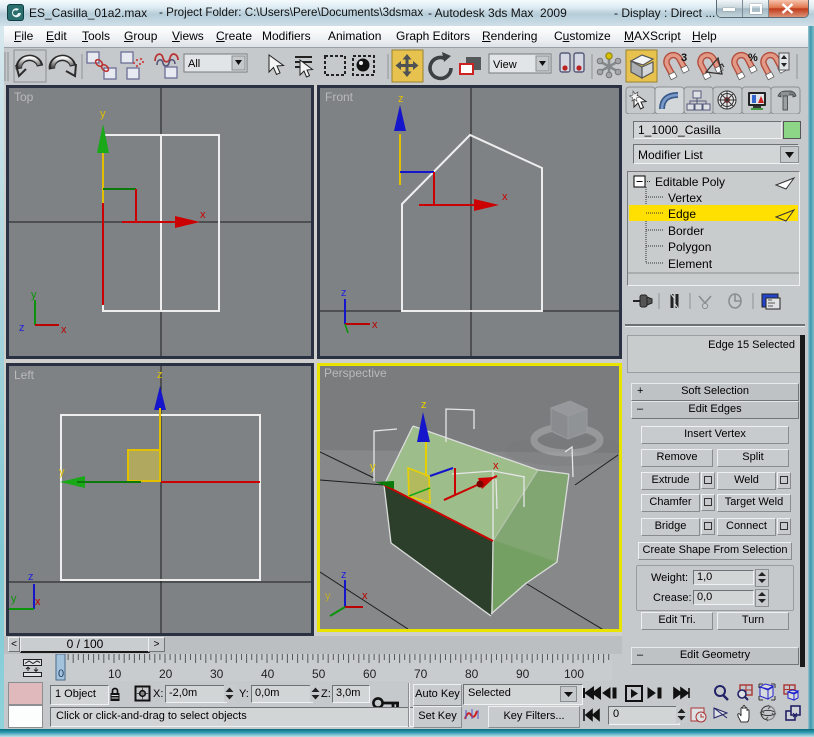 The height and width of the screenshot is (737, 814). I want to click on svg-text: 3, so click(684, 58).